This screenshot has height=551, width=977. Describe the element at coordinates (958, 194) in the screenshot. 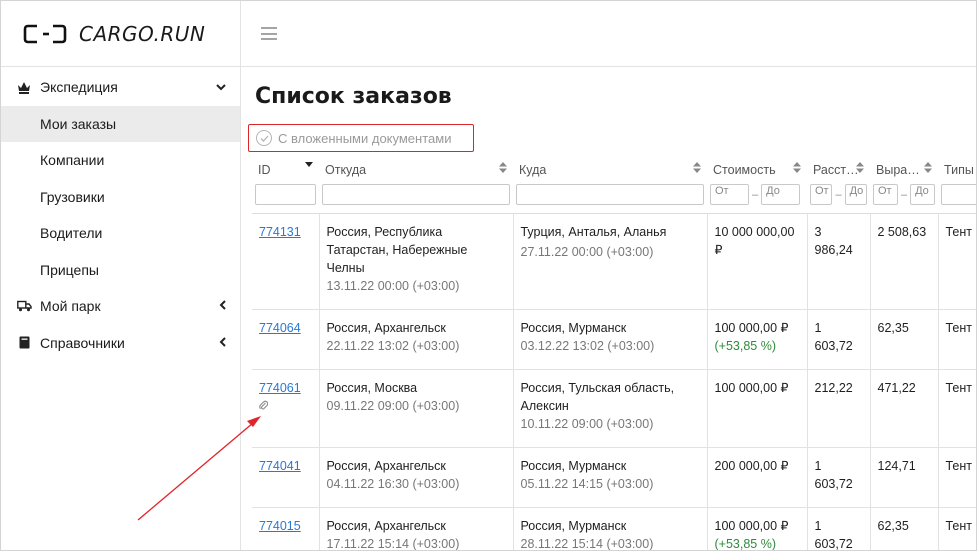

I see `types-filter-input` at that location.